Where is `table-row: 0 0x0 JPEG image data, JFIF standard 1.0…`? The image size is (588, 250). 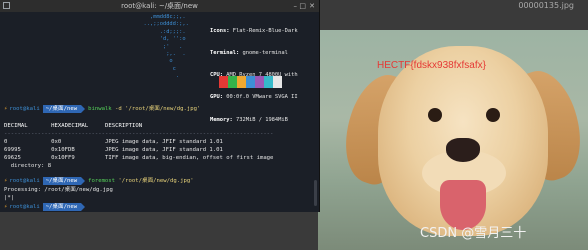 table-row: 0 0x0 JPEG image data, JFIF standard 1.0… is located at coordinates (113, 142).